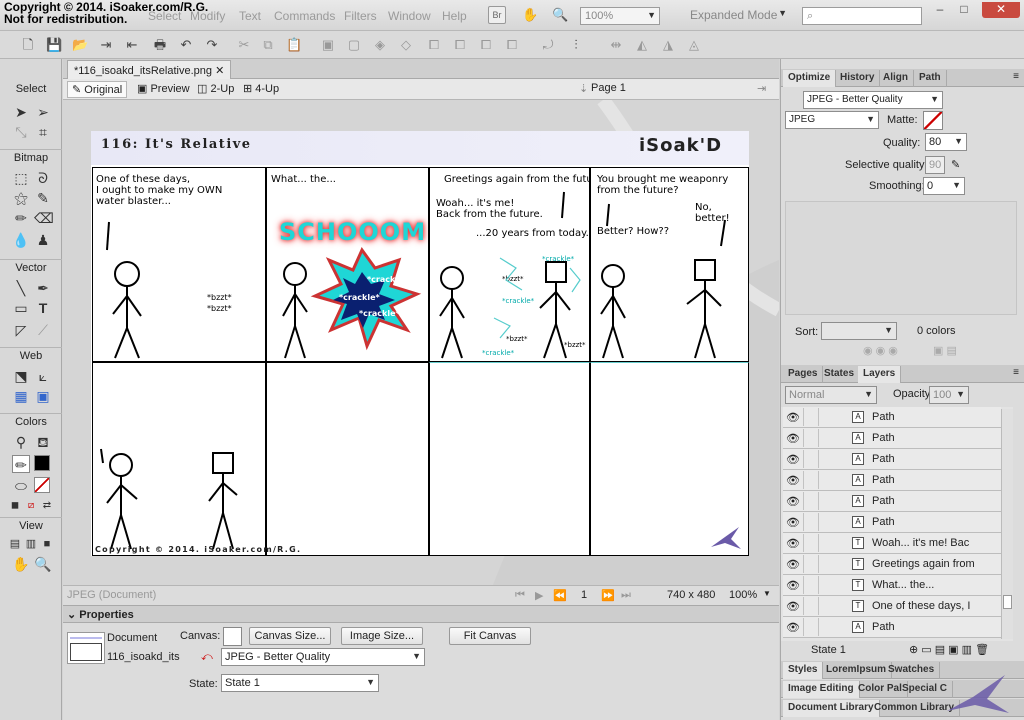  I want to click on layer-row: 👁 T One of these days, I, so click(892, 606).